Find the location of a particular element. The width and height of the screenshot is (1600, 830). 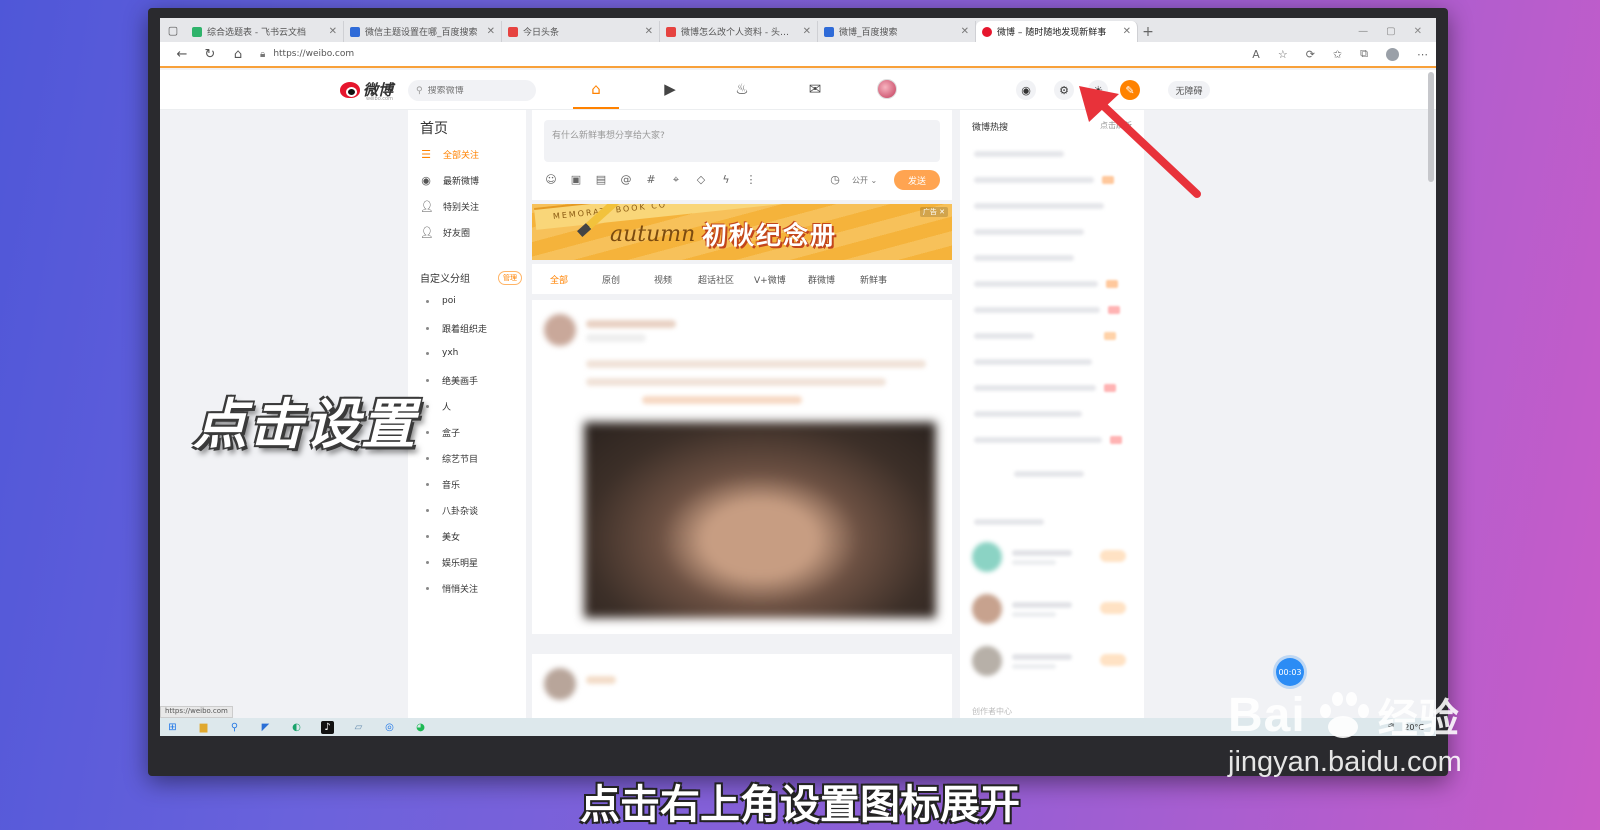

filter-tab-all: 全部 is located at coordinates (559, 279).